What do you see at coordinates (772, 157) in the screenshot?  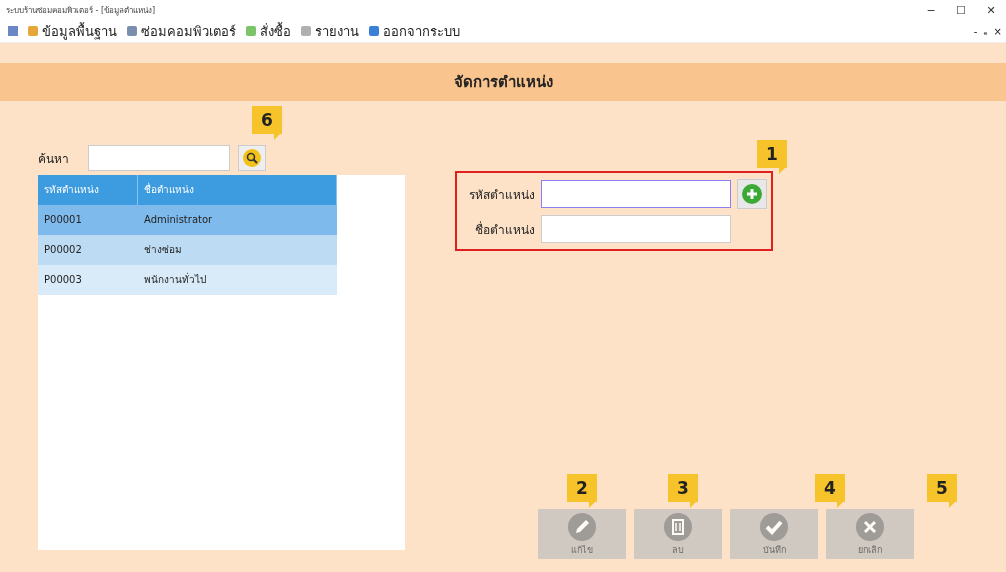 I see `callout-badge: 1` at bounding box center [772, 157].